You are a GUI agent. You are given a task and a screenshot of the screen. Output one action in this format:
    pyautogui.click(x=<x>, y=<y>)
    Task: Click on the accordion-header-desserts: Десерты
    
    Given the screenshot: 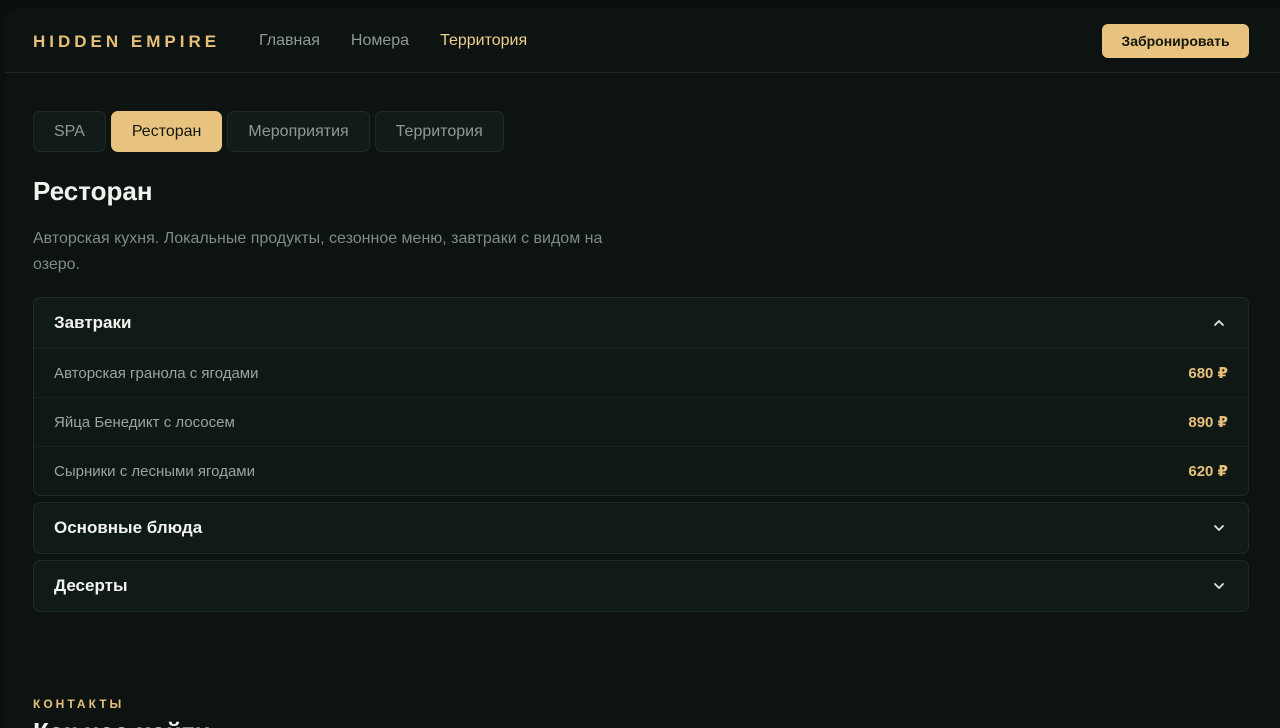 What is the action you would take?
    pyautogui.click(x=641, y=586)
    